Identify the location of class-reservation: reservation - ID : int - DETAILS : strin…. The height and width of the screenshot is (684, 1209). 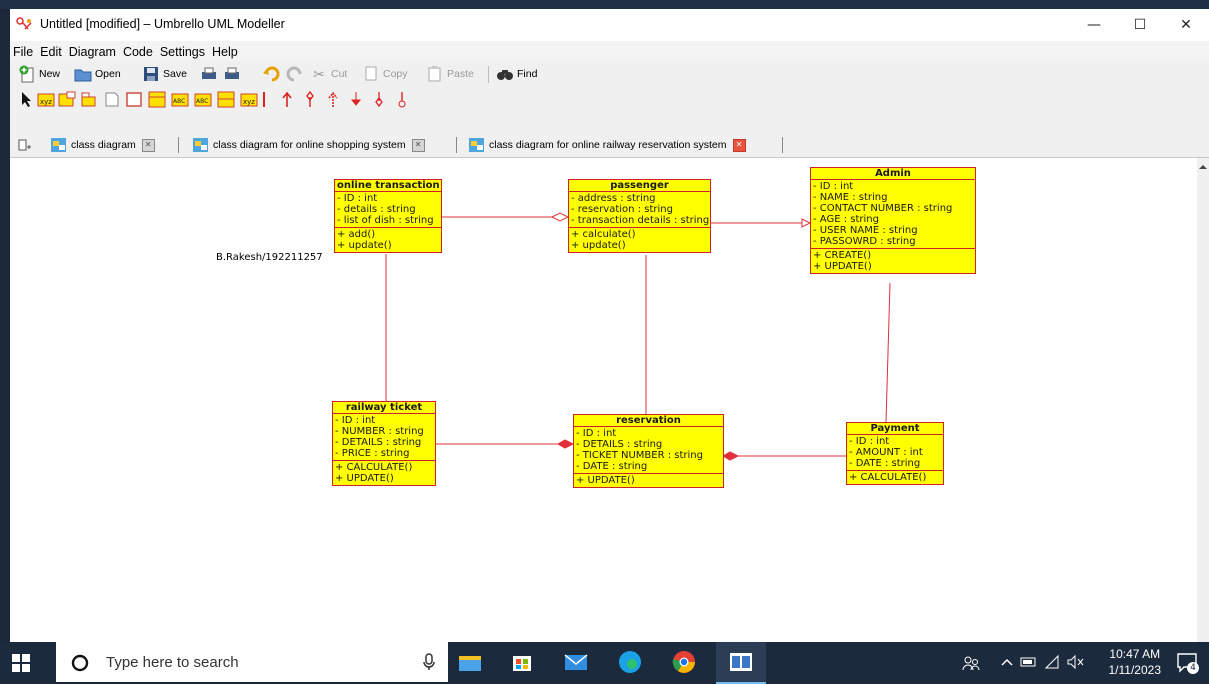
(648, 451).